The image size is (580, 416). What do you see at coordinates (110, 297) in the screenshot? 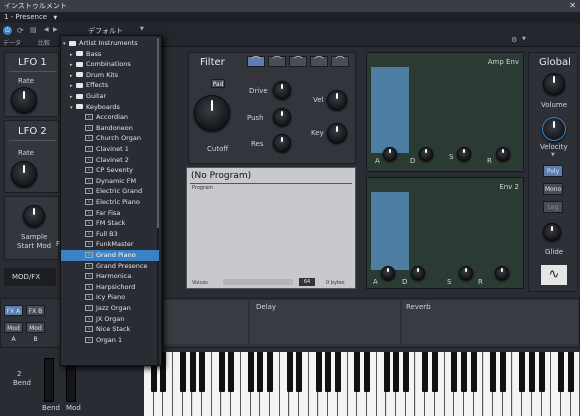
I see `dropdown-program: ∿ Icy Piano` at bounding box center [110, 297].